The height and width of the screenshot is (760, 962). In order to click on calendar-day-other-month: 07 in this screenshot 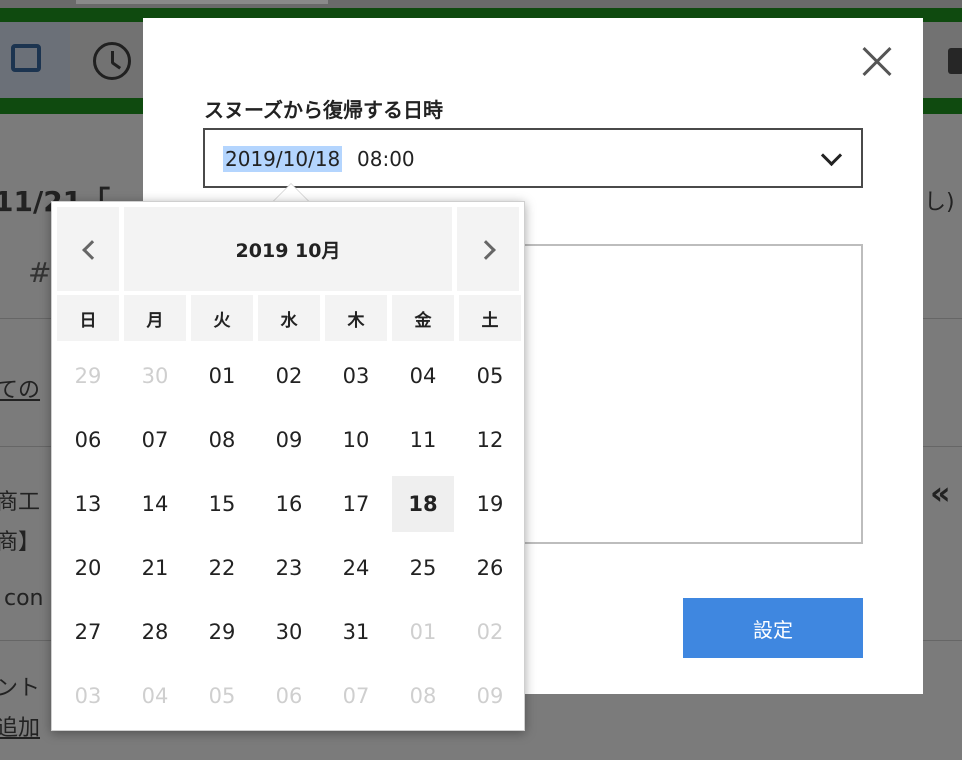, I will do `click(356, 696)`.